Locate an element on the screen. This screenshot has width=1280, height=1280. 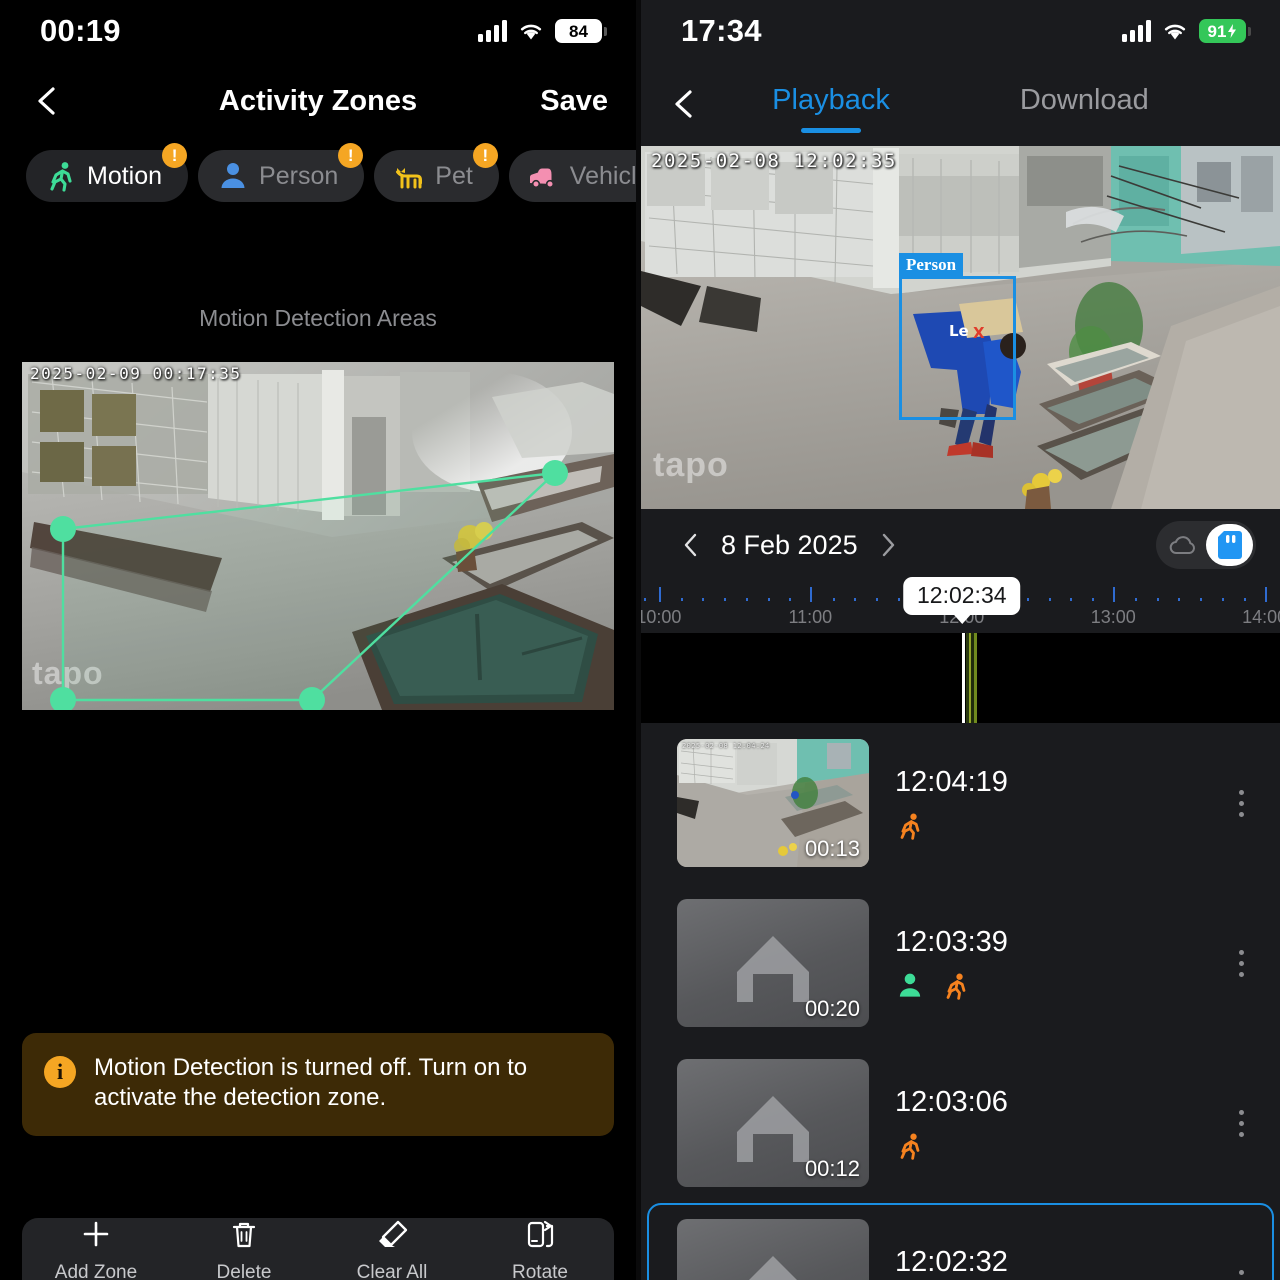
event-time: 12:04:19 is located at coordinates (951, 781).